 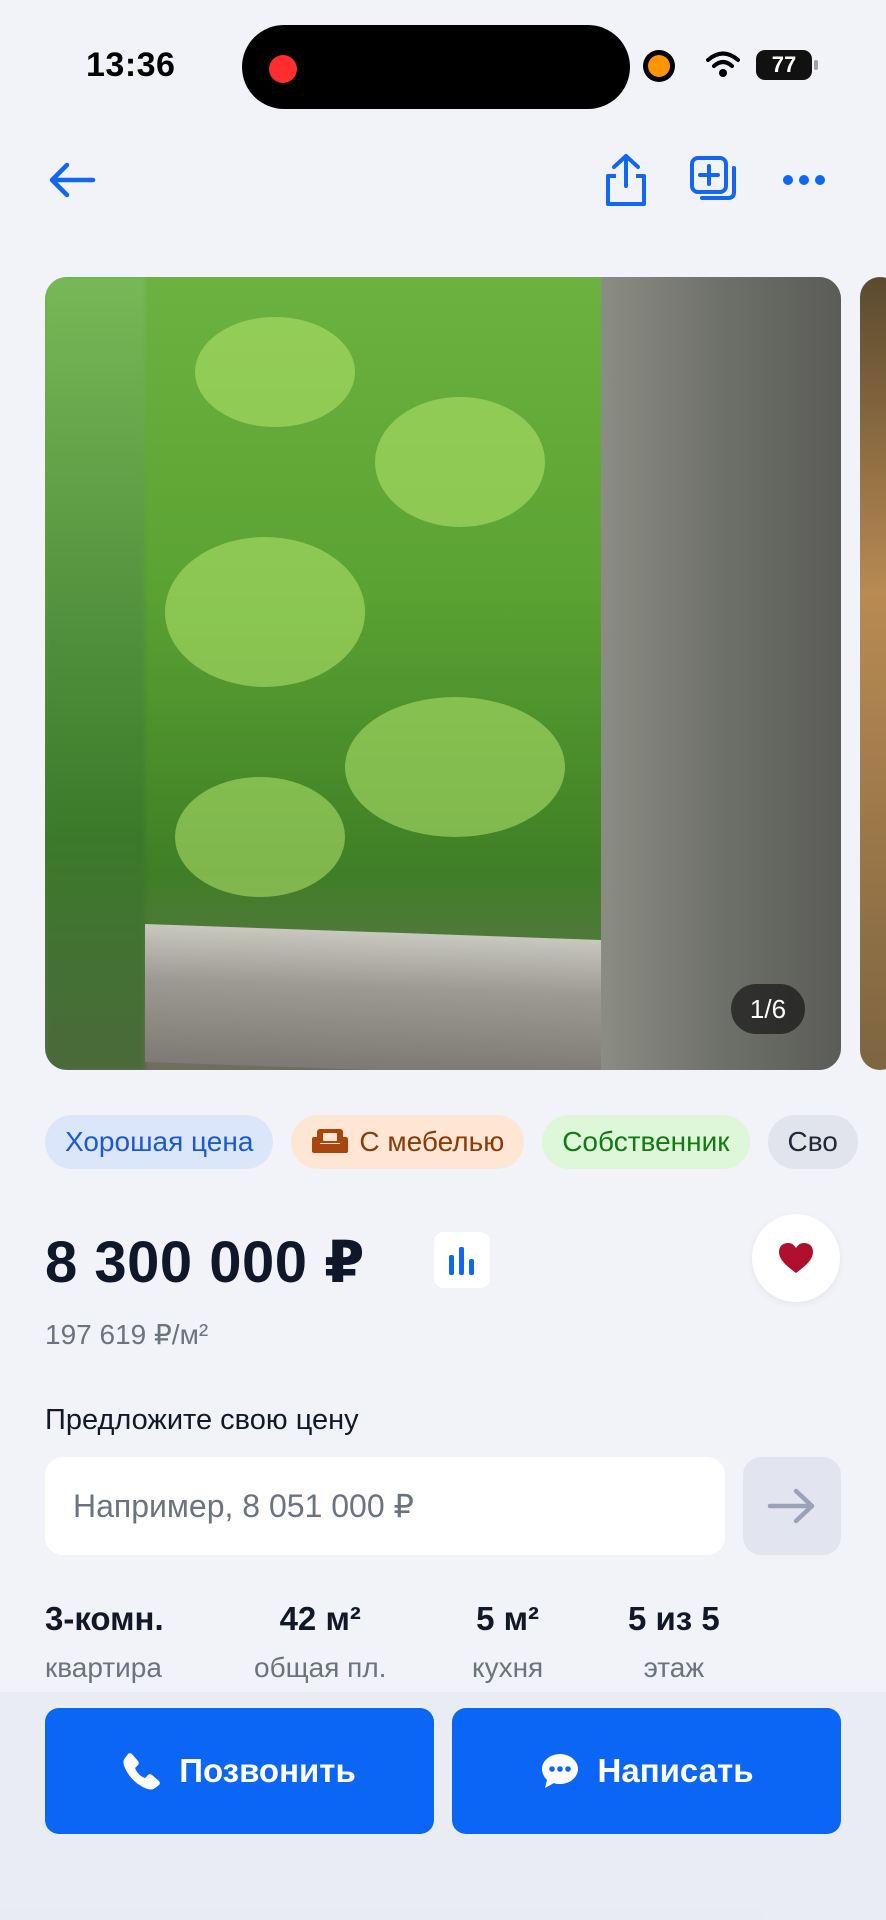 I want to click on tag-label: Собственник, so click(x=646, y=1141).